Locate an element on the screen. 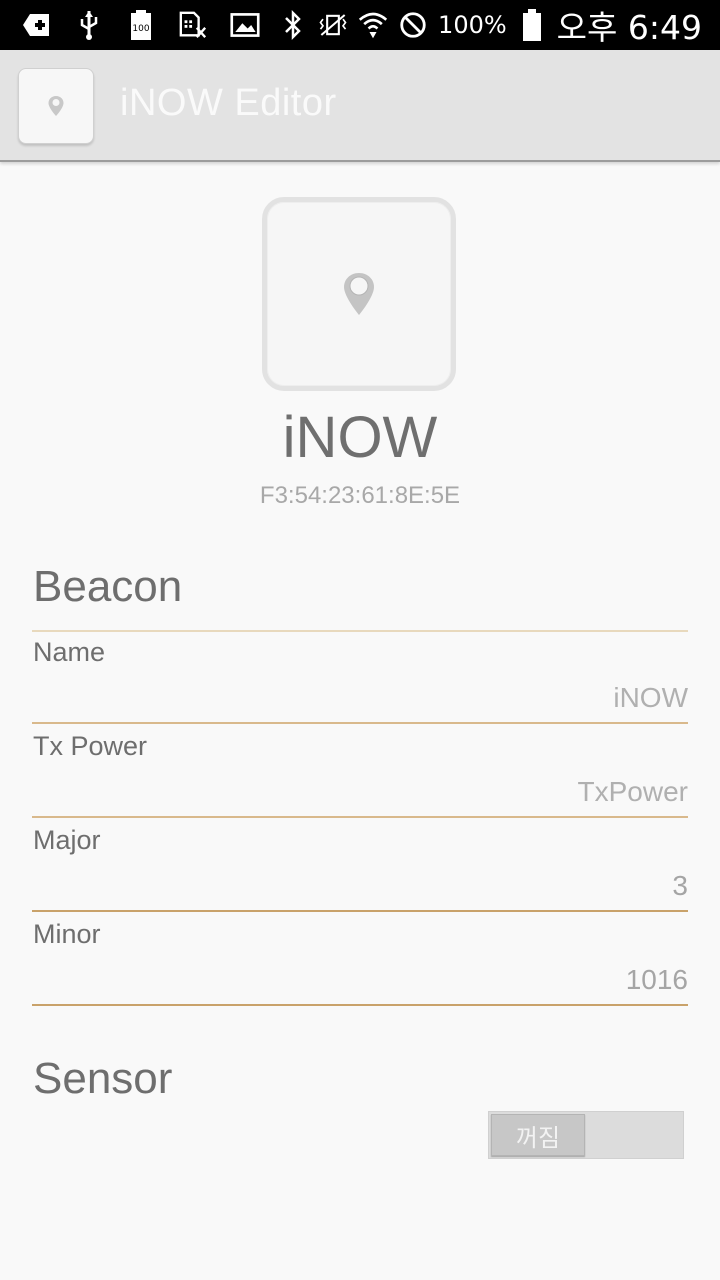  wifi-icon is located at coordinates (373, 25).